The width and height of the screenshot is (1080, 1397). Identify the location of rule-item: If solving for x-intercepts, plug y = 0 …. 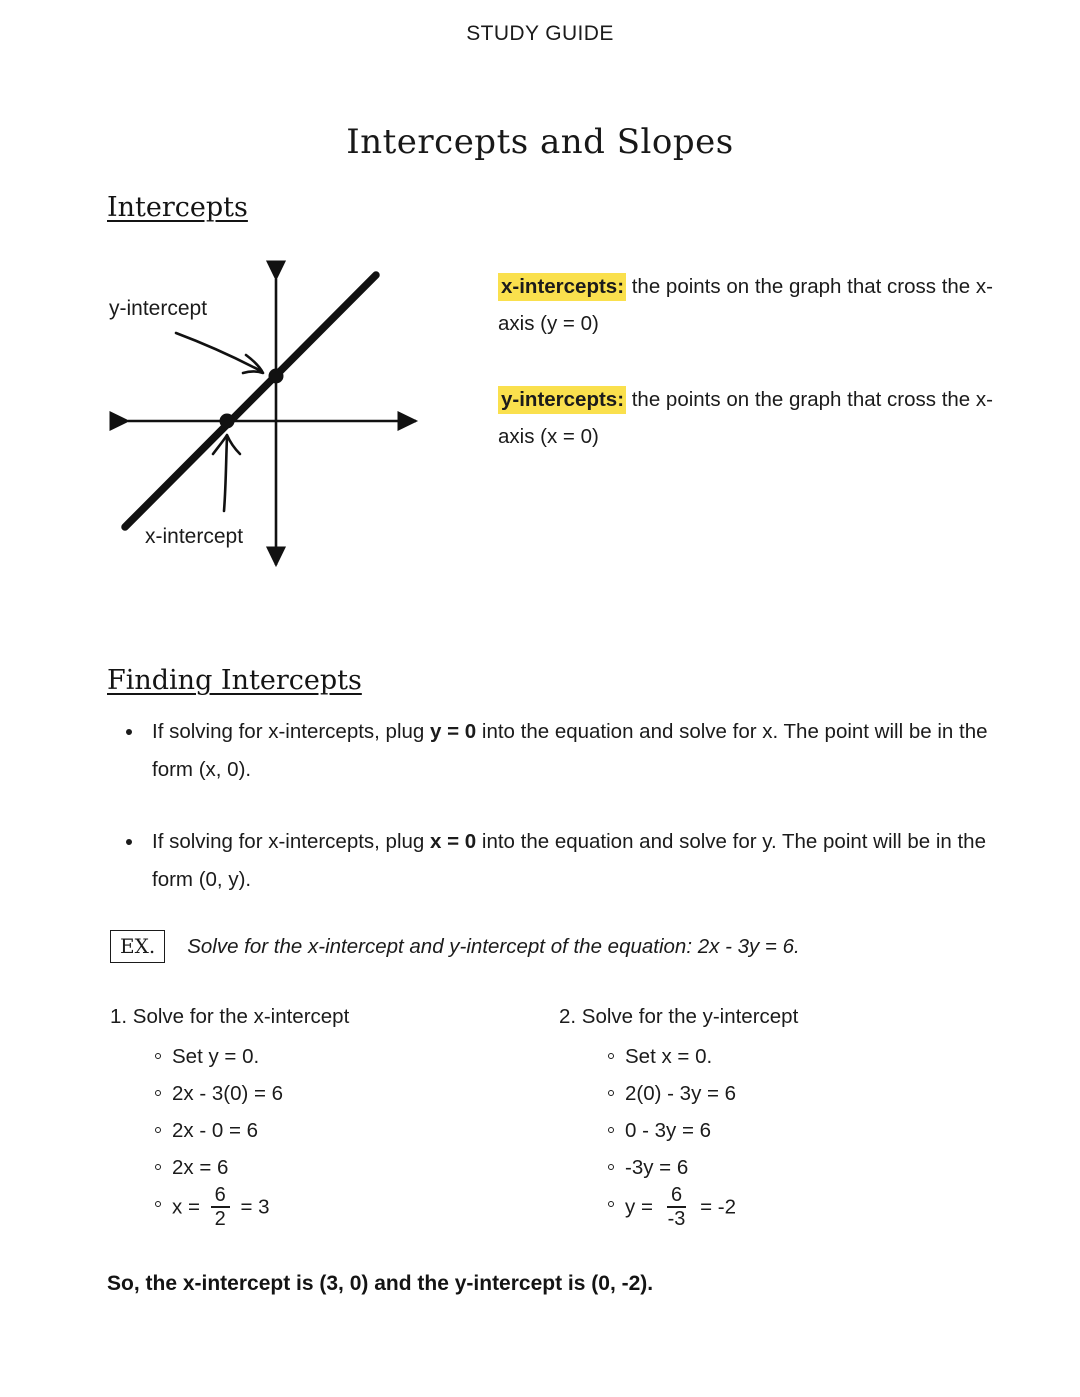
(552, 751).